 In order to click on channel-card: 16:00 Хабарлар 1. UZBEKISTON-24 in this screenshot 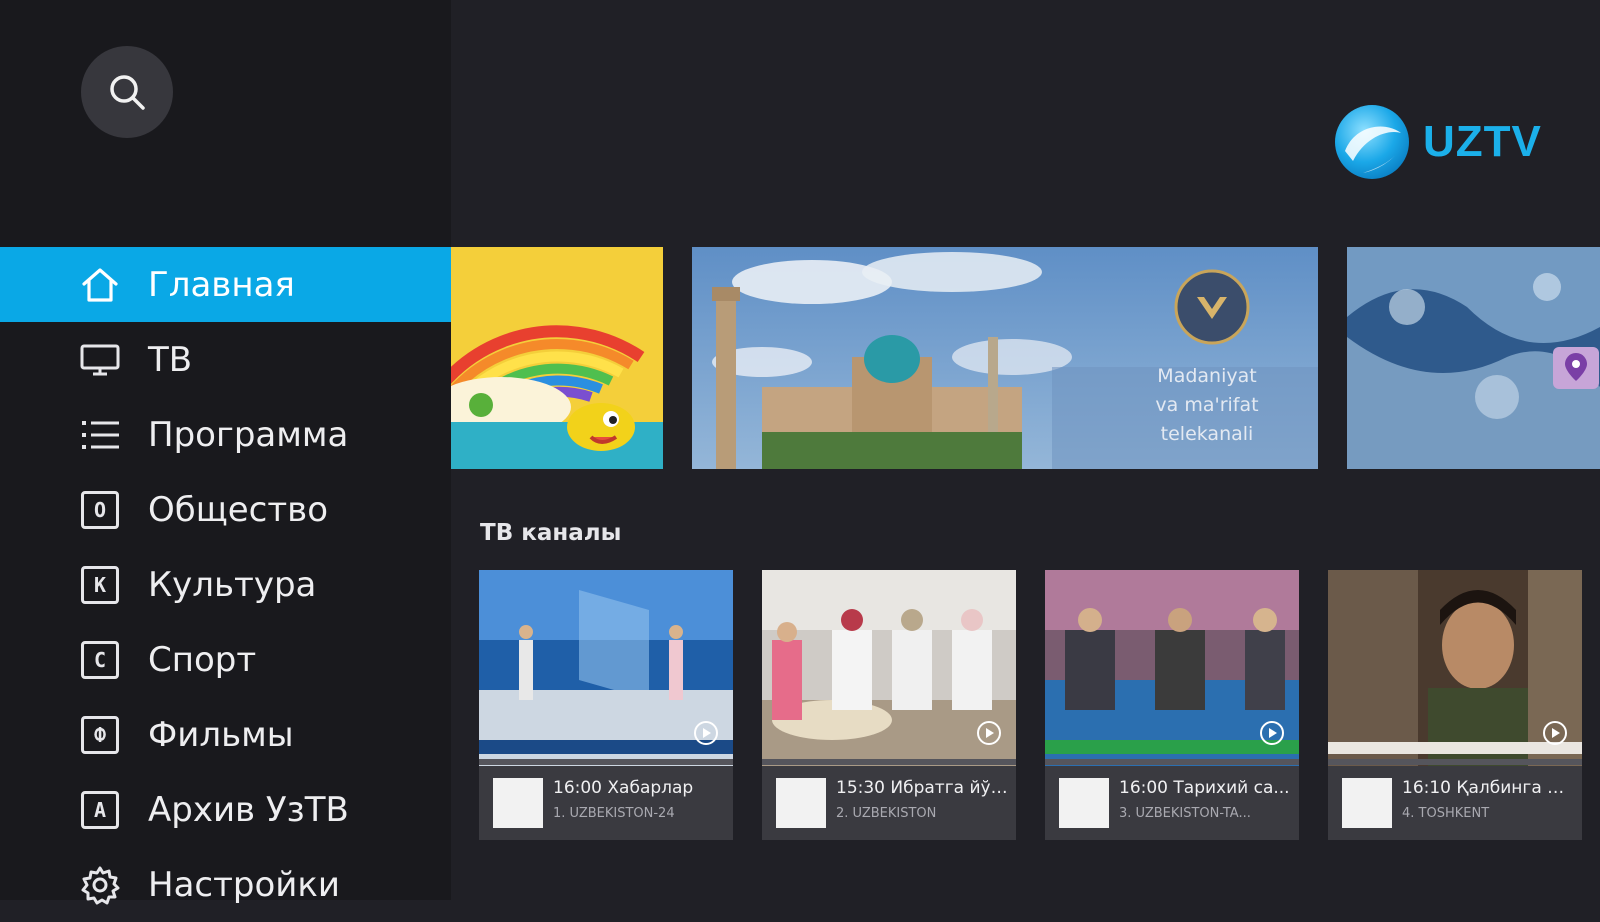, I will do `click(606, 705)`.